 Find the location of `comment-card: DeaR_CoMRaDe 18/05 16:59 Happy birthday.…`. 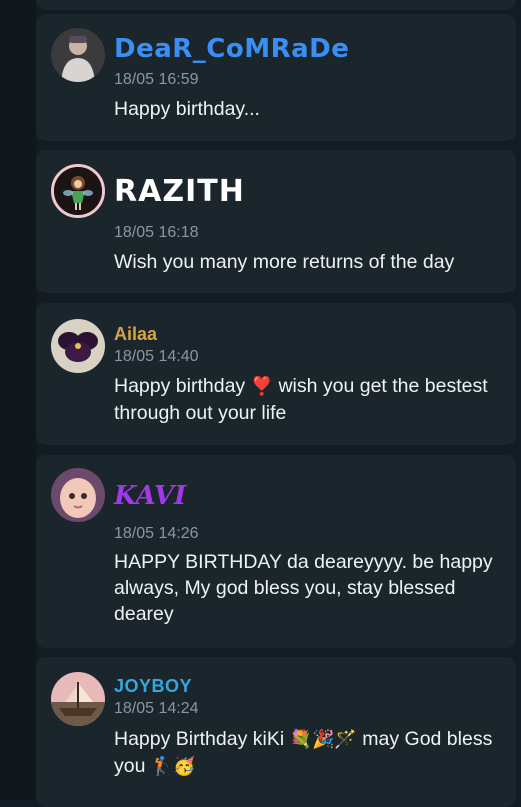

comment-card: DeaR_CoMRaDe 18/05 16:59 Happy birthday.… is located at coordinates (276, 77).